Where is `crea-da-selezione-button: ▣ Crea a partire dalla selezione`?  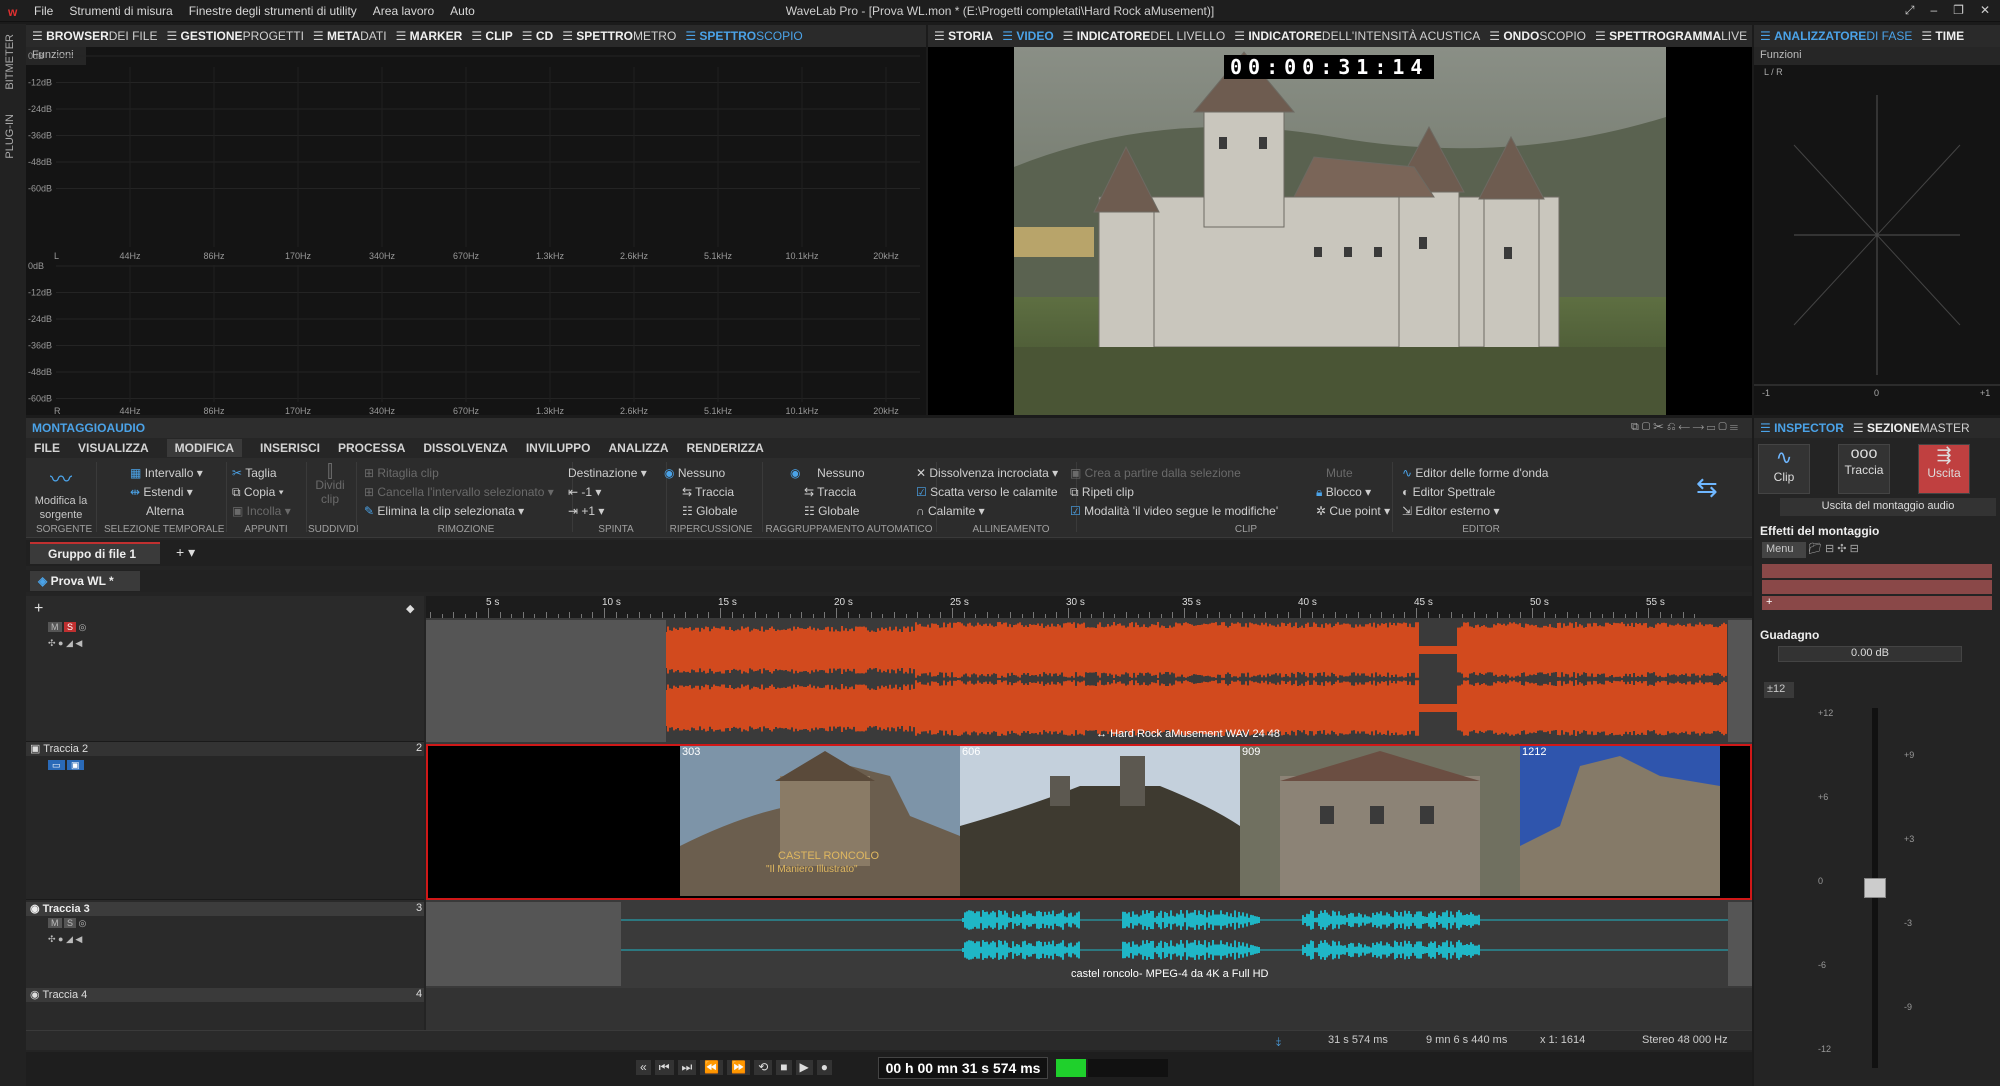
crea-da-selezione-button: ▣ Crea a partire dalla selezione is located at coordinates (1155, 473).